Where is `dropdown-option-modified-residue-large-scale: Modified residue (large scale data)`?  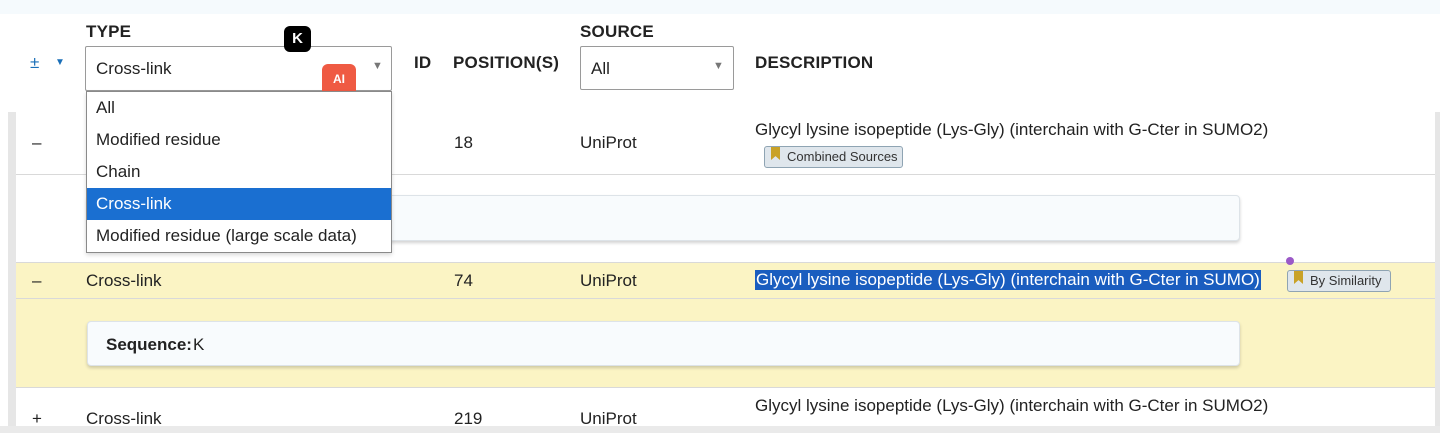 dropdown-option-modified-residue-large-scale: Modified residue (large scale data) is located at coordinates (239, 236).